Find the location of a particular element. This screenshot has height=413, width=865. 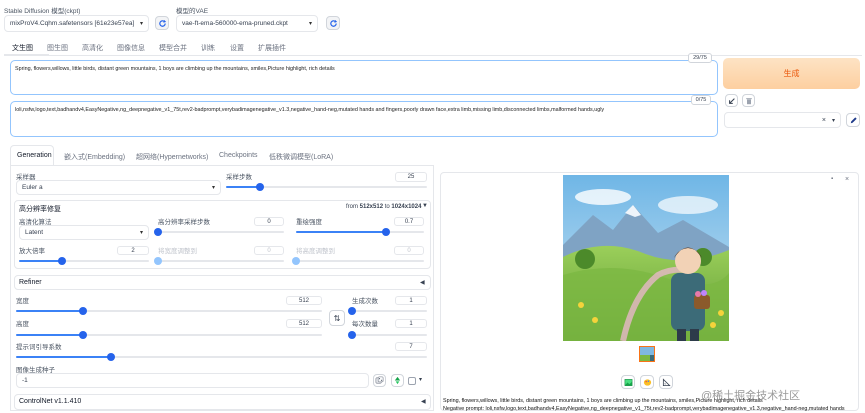

reuse-seed-button is located at coordinates (397, 380).